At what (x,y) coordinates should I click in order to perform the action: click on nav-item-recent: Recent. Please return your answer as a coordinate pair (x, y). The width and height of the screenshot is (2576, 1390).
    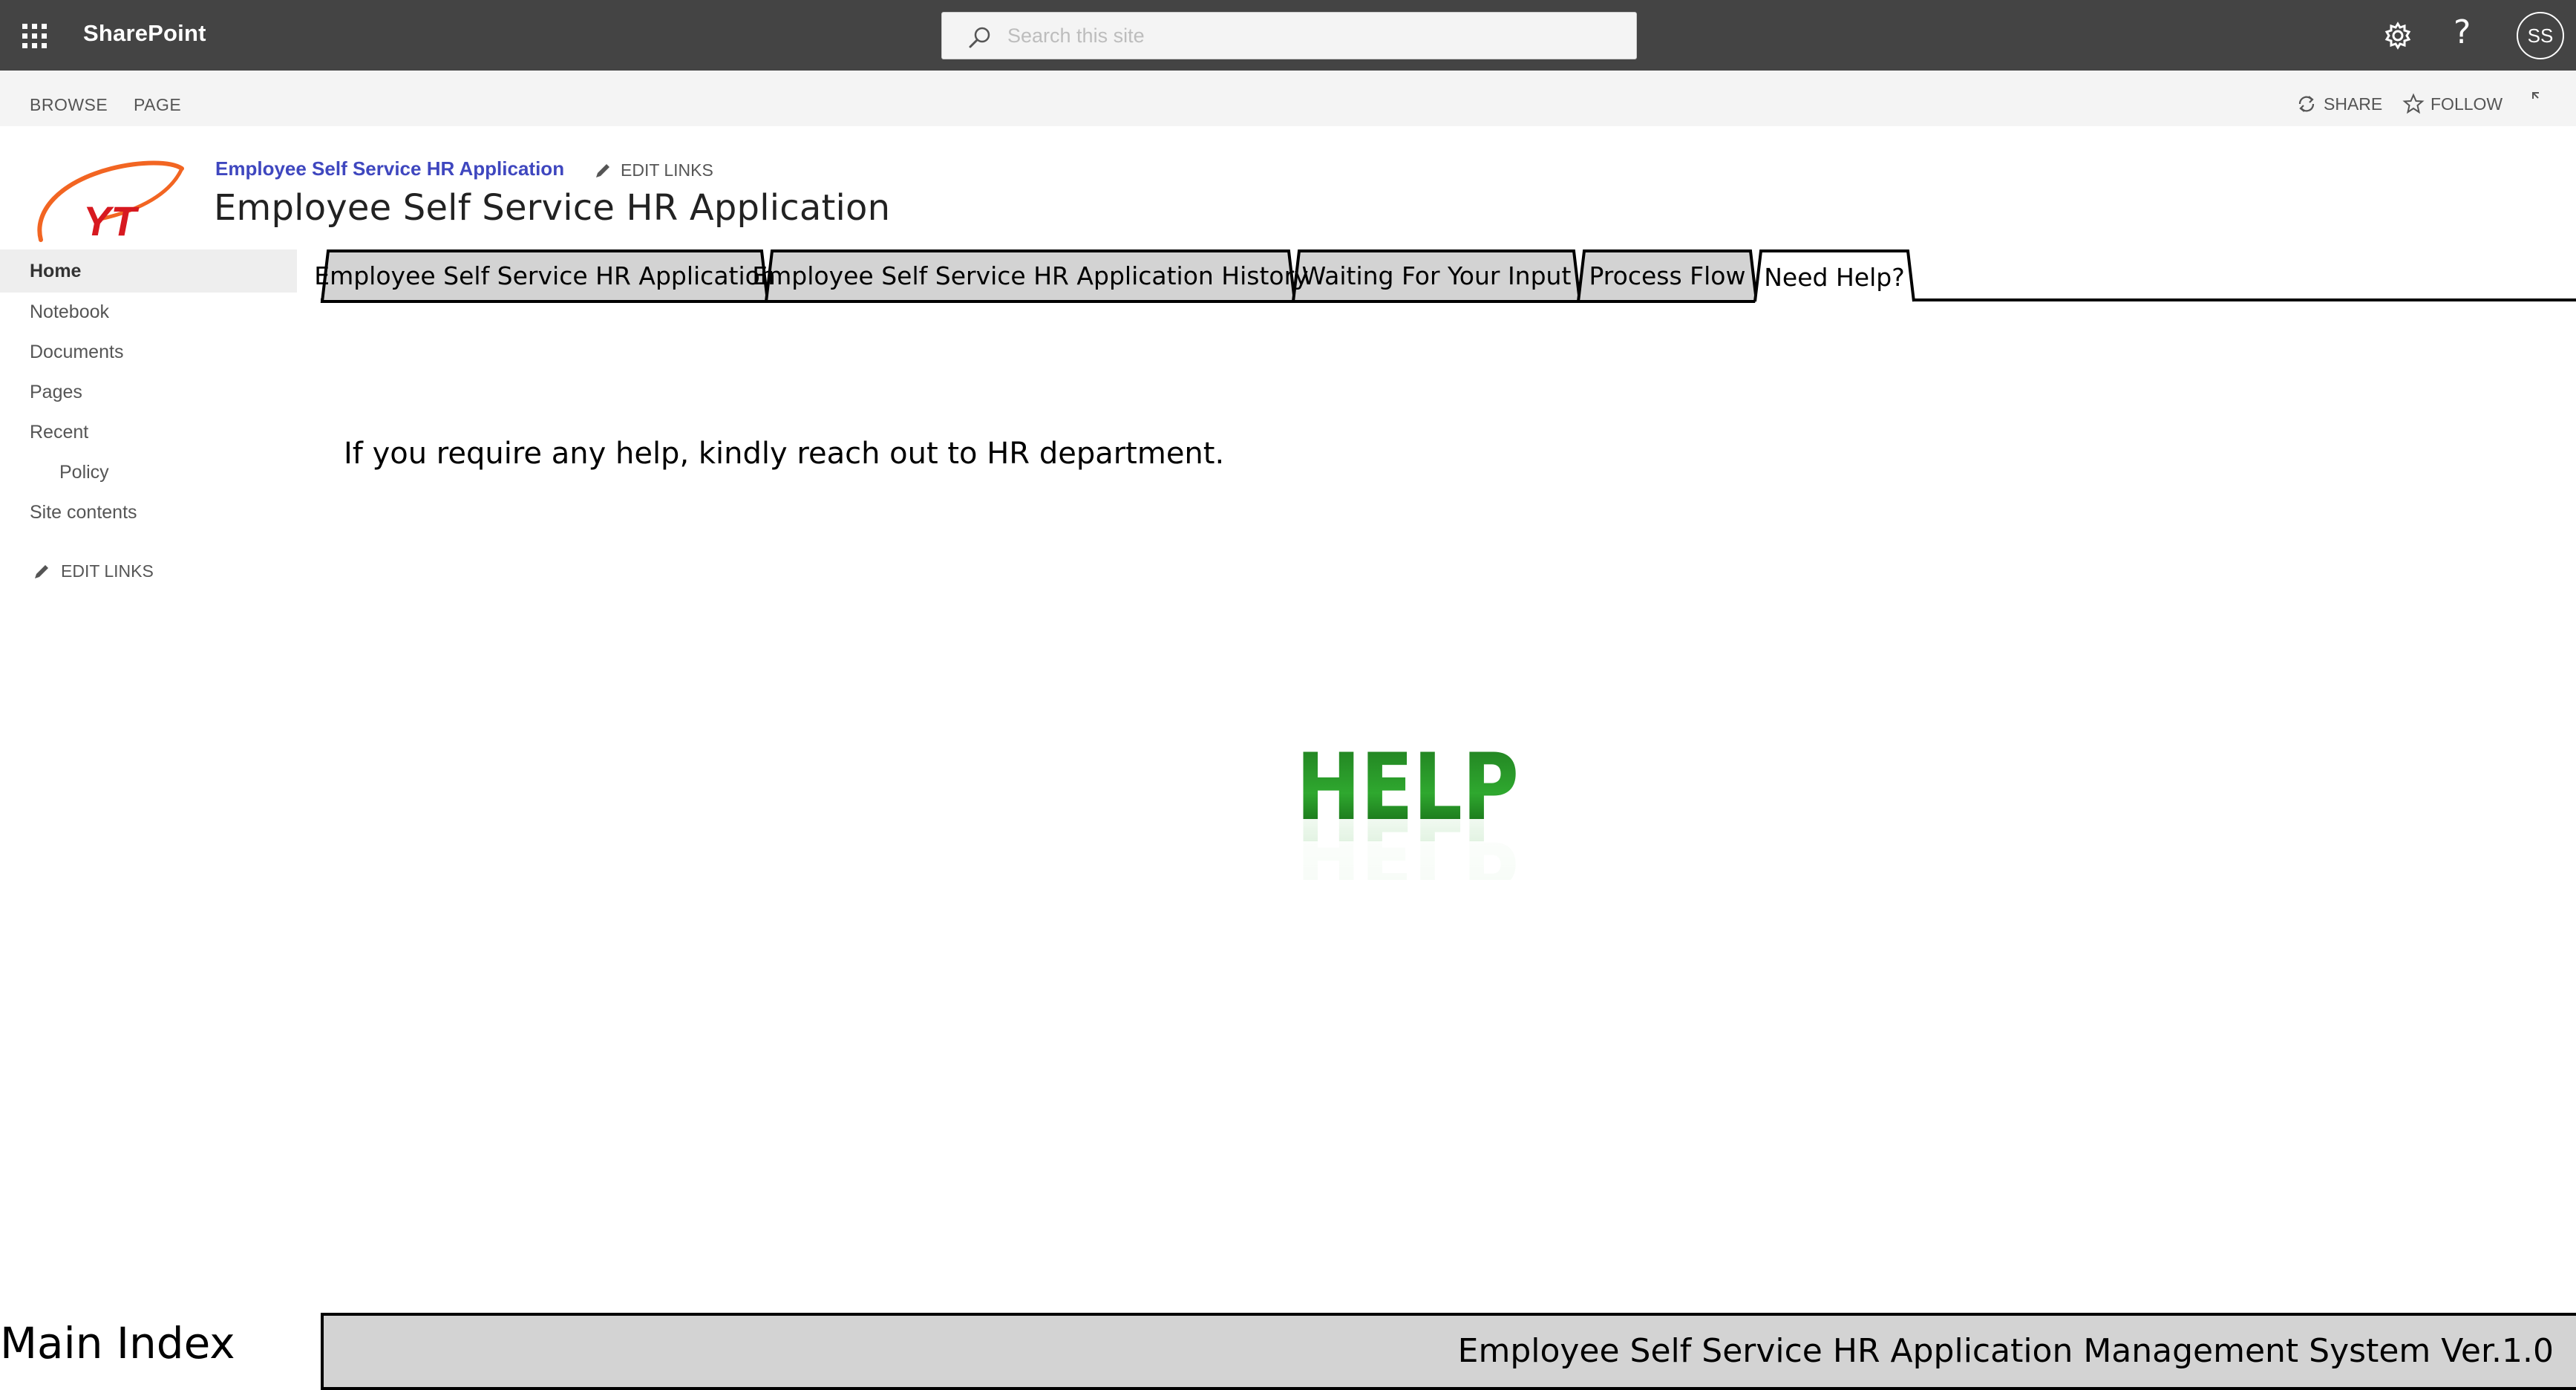
    Looking at the image, I should click on (59, 433).